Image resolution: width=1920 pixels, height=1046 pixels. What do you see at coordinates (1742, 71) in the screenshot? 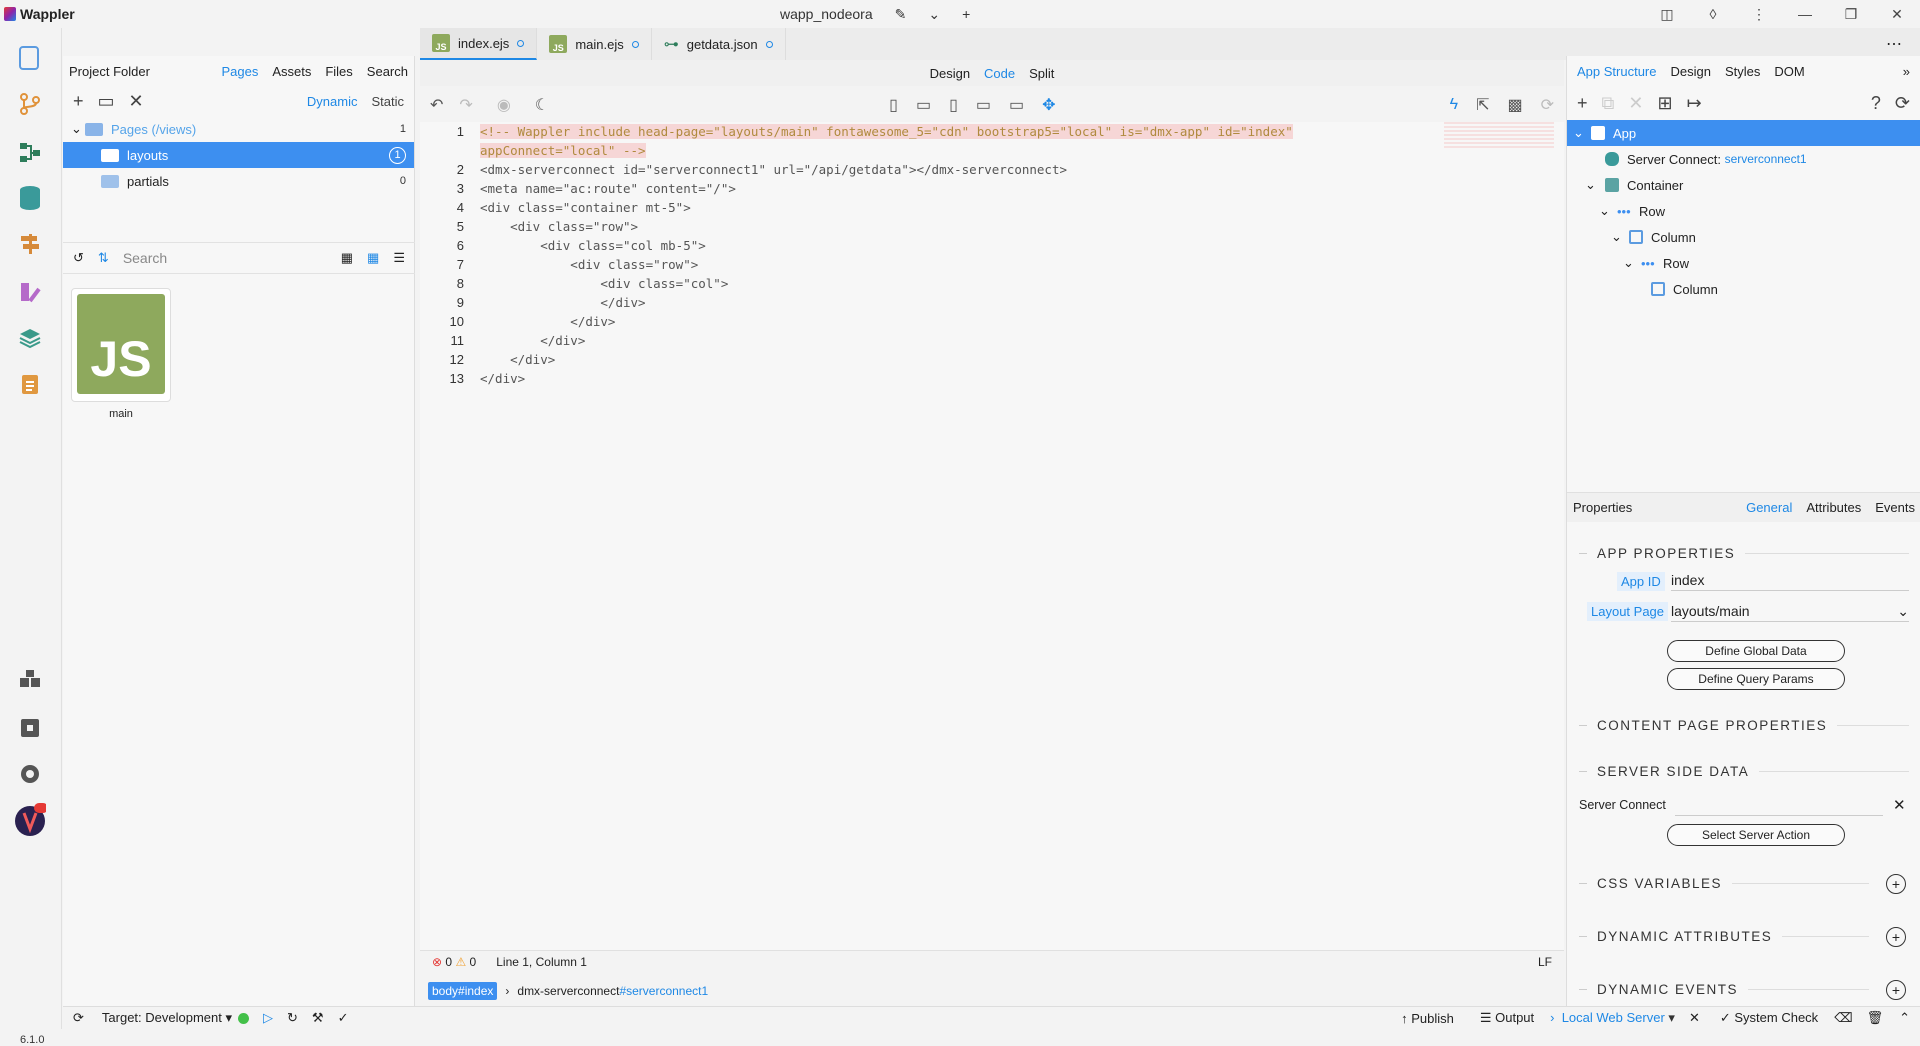
I see `tab-styles: Styles` at bounding box center [1742, 71].